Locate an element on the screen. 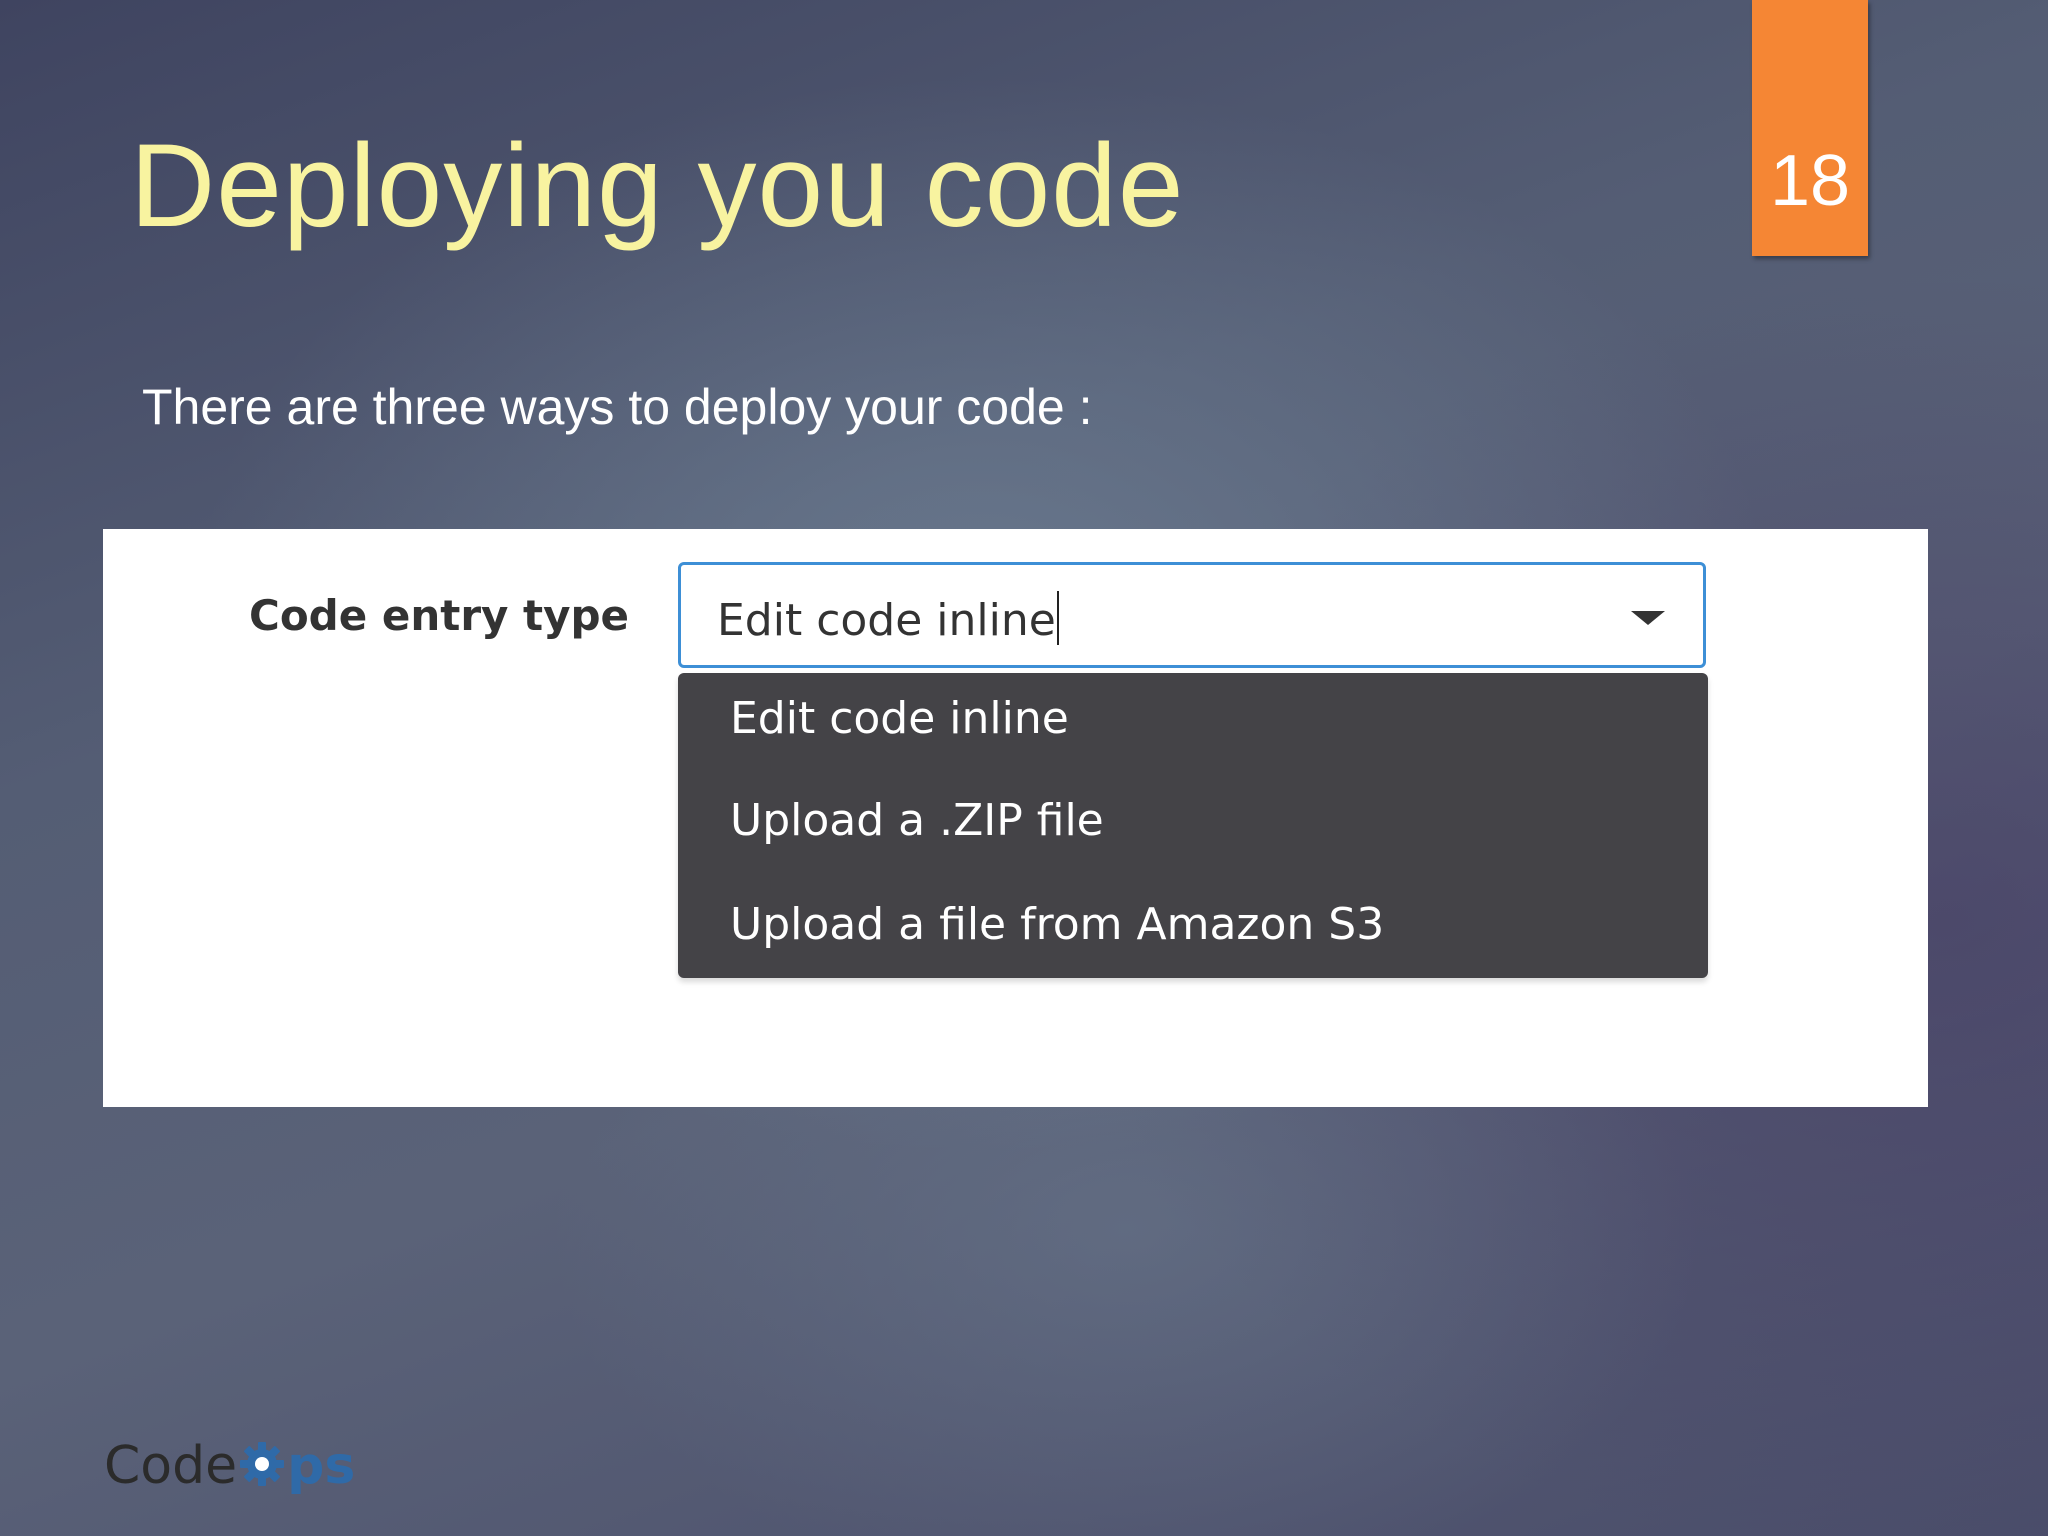  code-entry-type-select: Edit code inline is located at coordinates (1192, 615).